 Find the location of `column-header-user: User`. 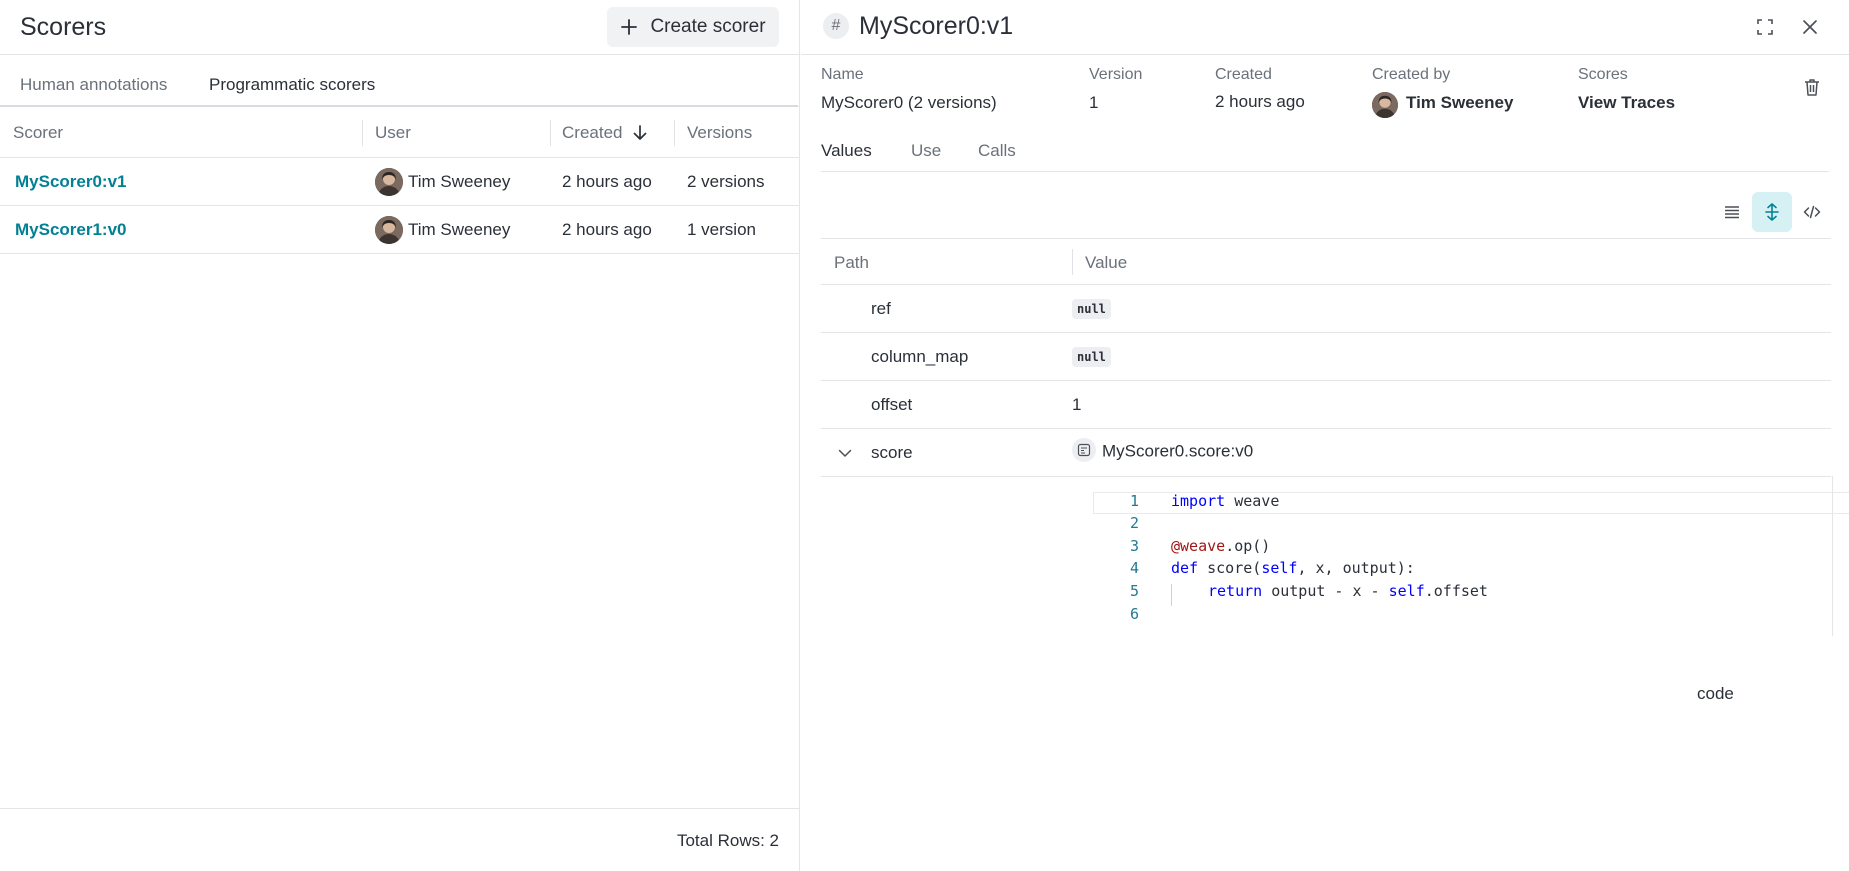

column-header-user: User is located at coordinates (393, 133).